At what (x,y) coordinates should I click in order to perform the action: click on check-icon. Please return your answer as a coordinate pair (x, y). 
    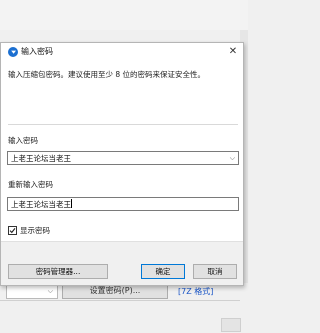
    Looking at the image, I should click on (12, 231).